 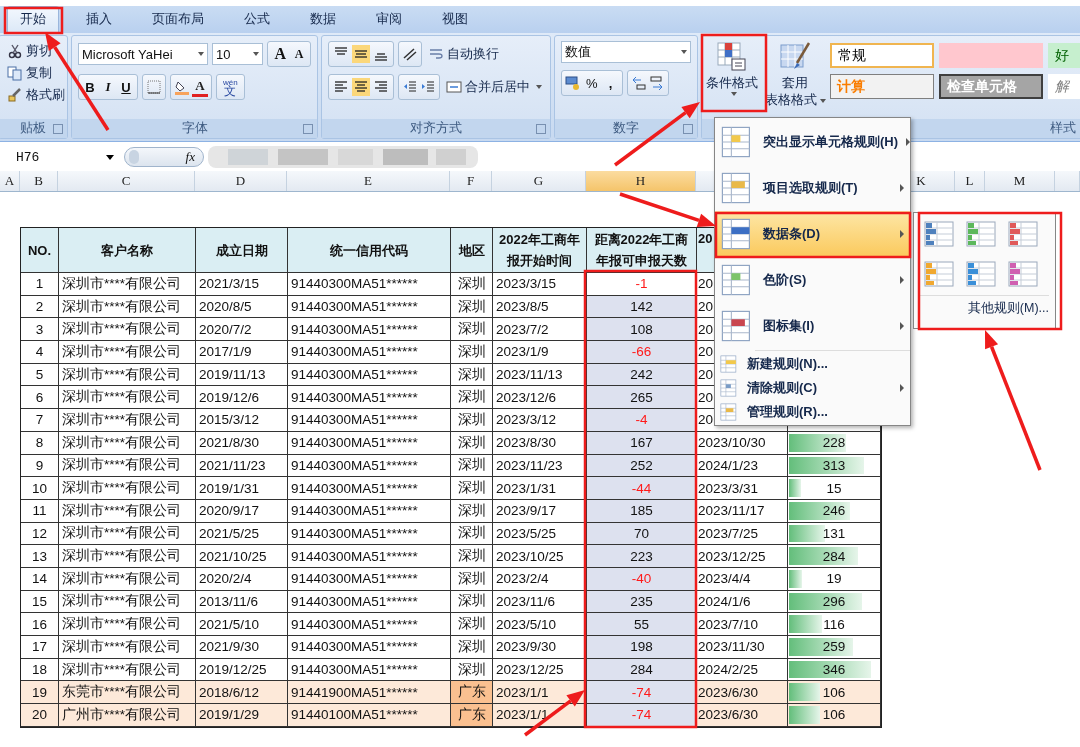 What do you see at coordinates (834, 715) in the screenshot?
I see `table-cell: 106` at bounding box center [834, 715].